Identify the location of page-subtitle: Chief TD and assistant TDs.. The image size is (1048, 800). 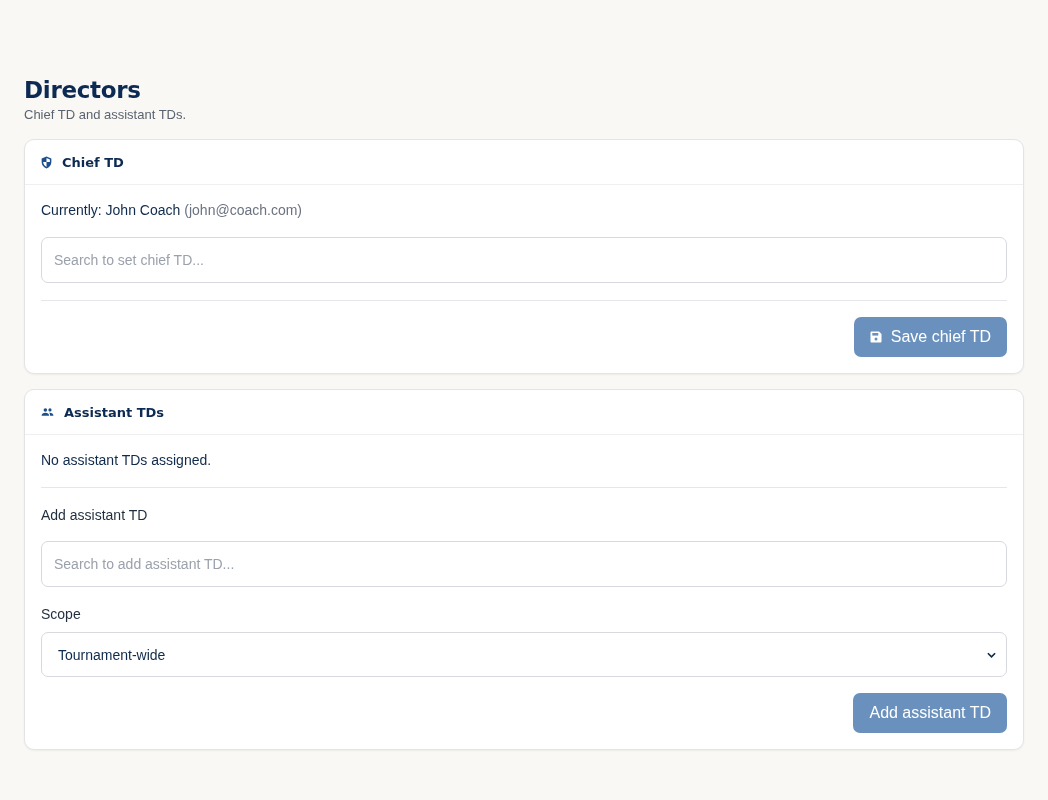
(106, 115).